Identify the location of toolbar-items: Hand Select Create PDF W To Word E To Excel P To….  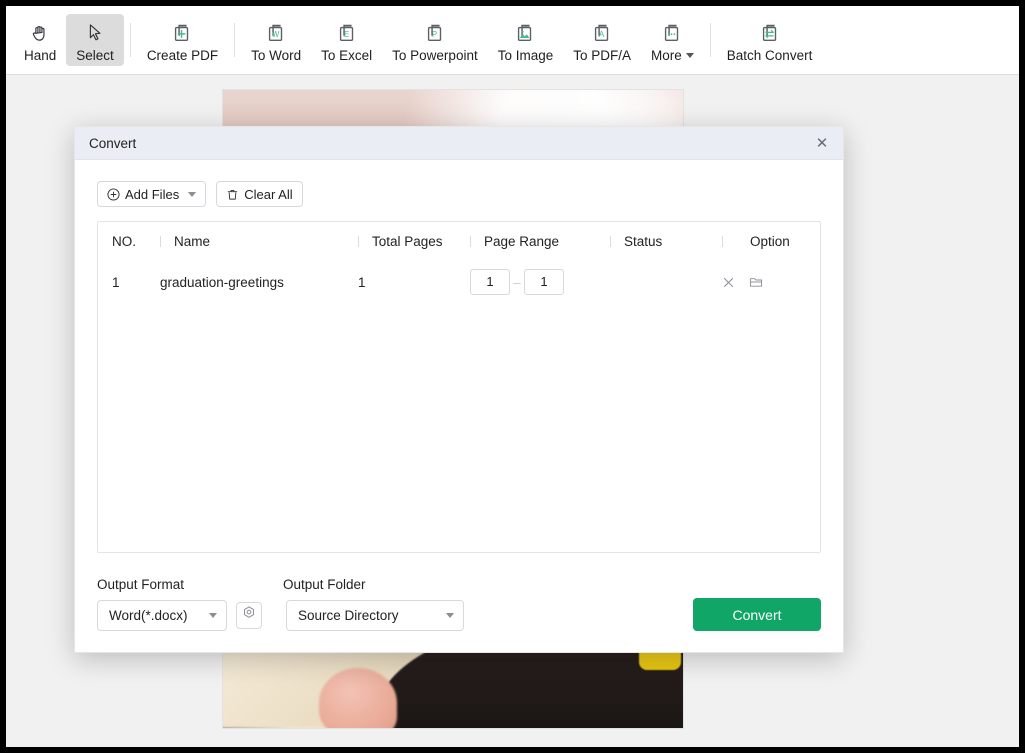
(512, 40).